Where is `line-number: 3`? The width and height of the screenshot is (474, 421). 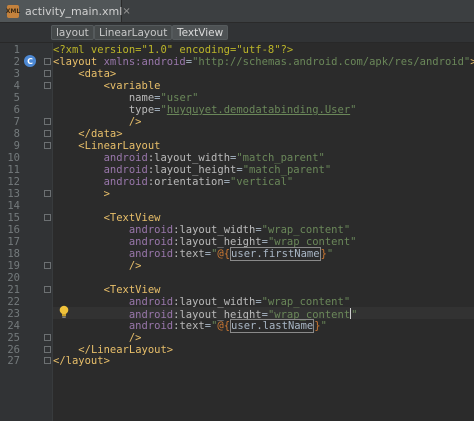
line-number: 3 is located at coordinates (16, 73).